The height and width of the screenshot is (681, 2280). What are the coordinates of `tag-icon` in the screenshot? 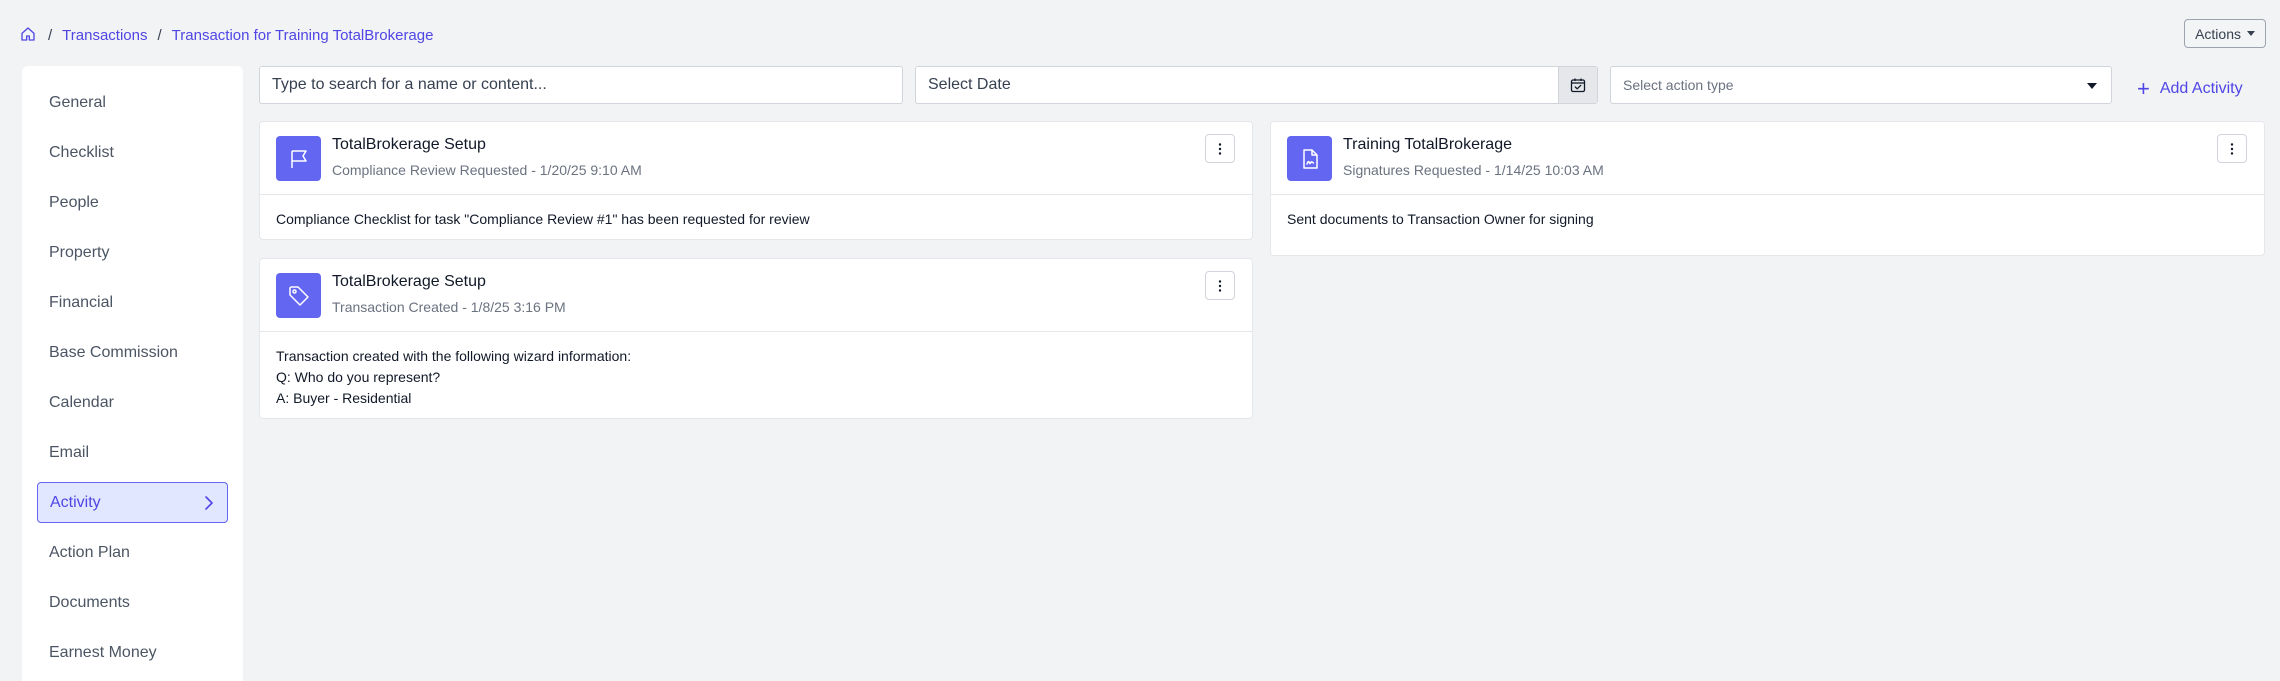 It's located at (298, 295).